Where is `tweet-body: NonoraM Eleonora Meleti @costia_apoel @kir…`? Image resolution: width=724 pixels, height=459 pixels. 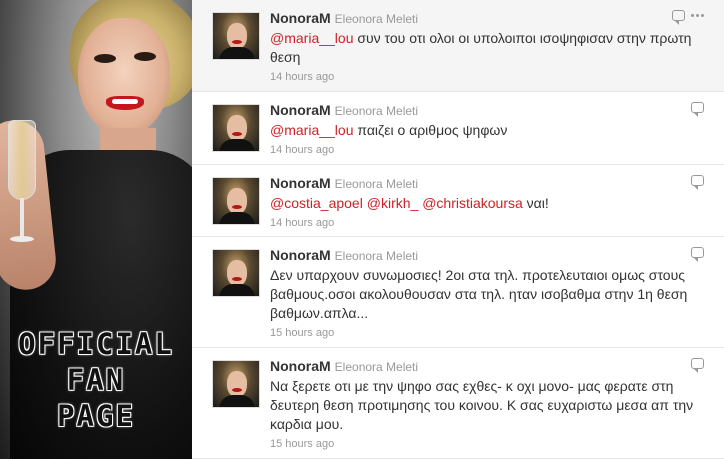
tweet-body: NonoraM Eleonora Meleti @costia_apoel @kir… is located at coordinates (490, 203).